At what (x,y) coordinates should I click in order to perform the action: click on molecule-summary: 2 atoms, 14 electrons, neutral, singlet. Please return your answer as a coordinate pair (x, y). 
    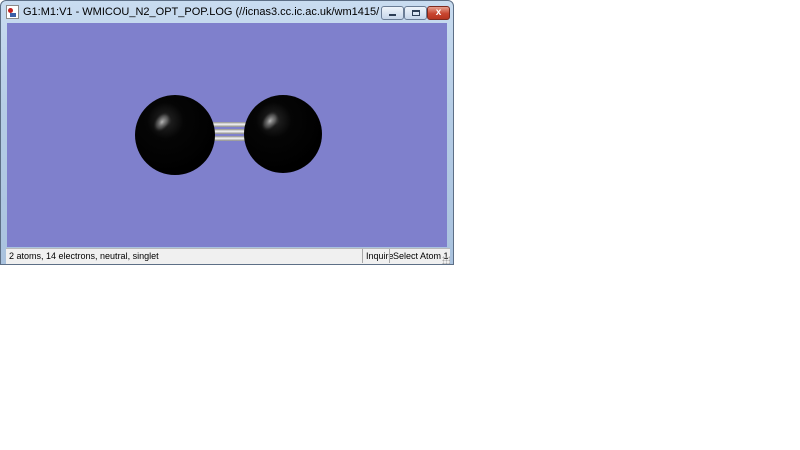
    Looking at the image, I should click on (84, 256).